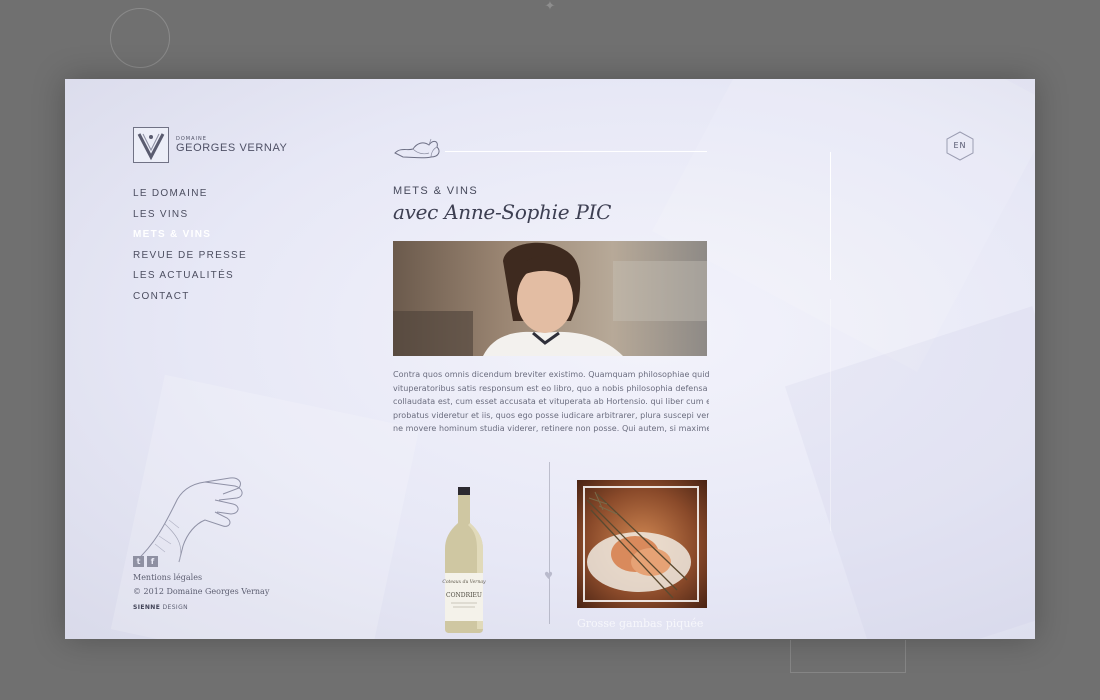  Describe the element at coordinates (550, 298) in the screenshot. I see `chef-portrait-image` at that location.